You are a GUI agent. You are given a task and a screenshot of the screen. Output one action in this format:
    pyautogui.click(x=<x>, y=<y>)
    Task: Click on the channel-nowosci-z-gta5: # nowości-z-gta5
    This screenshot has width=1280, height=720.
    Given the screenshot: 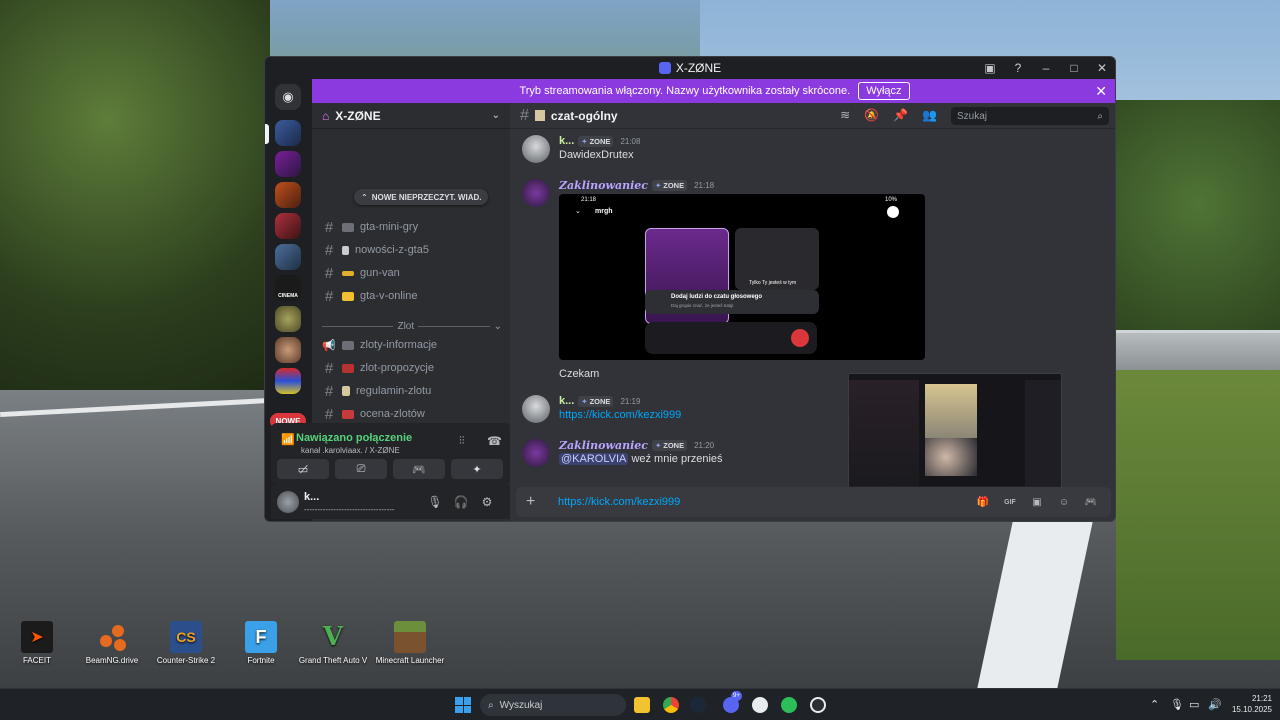 What is the action you would take?
    pyautogui.click(x=412, y=250)
    